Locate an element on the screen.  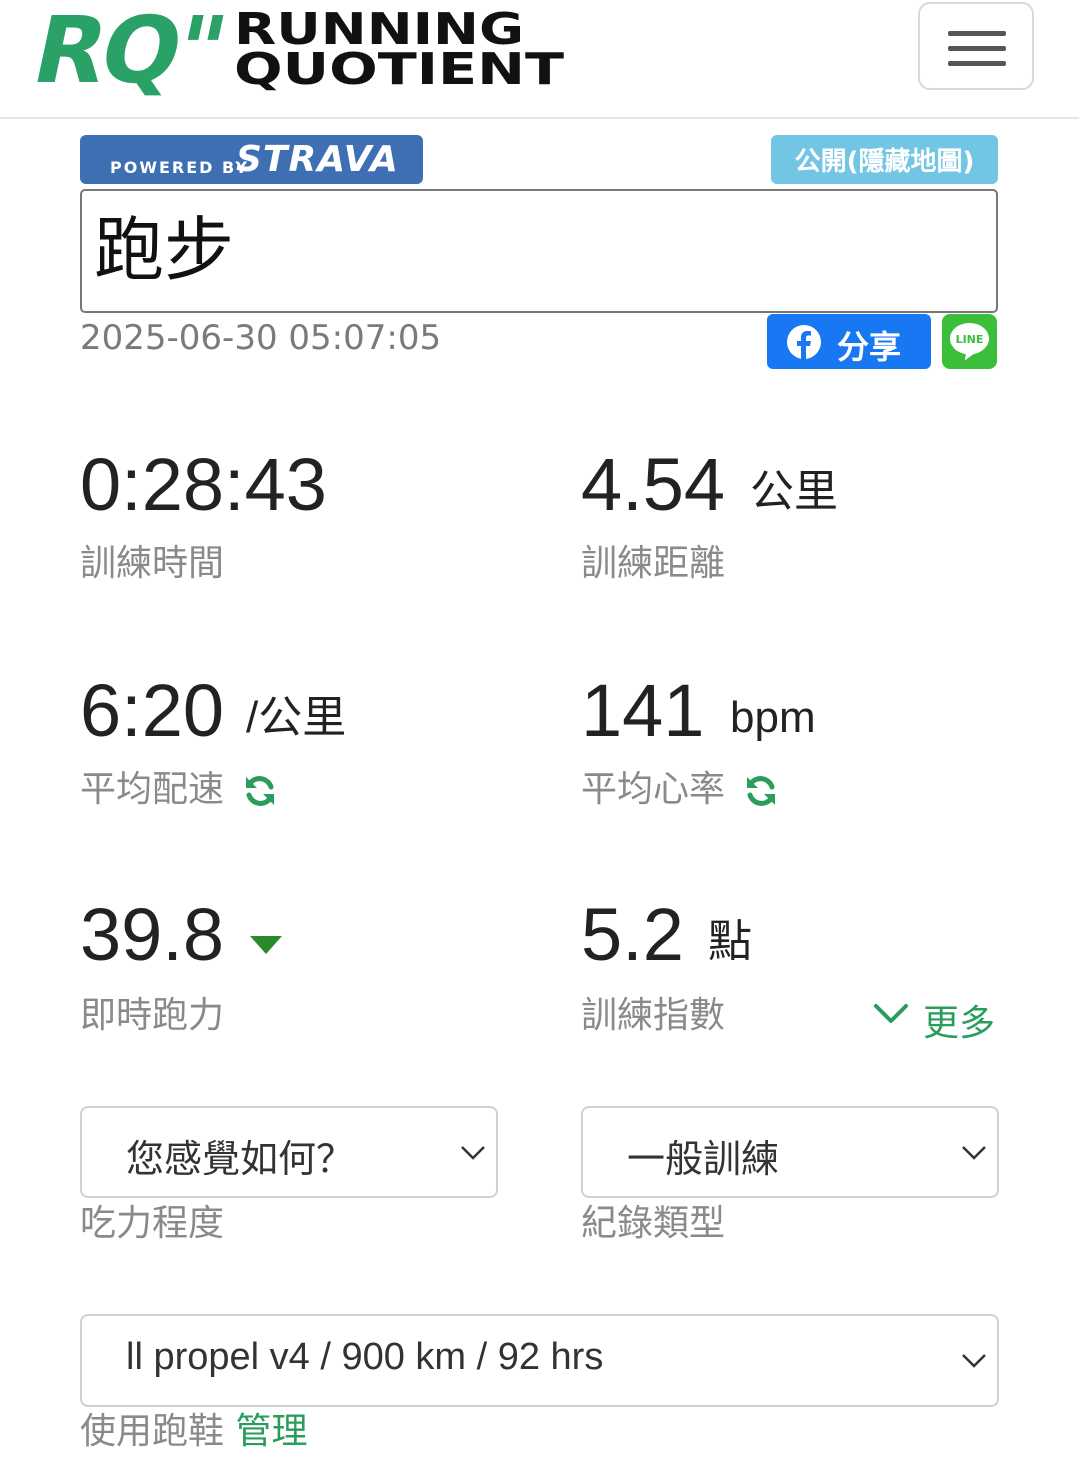
record-type-selected-value: 一般訓練 is located at coordinates (703, 1160).